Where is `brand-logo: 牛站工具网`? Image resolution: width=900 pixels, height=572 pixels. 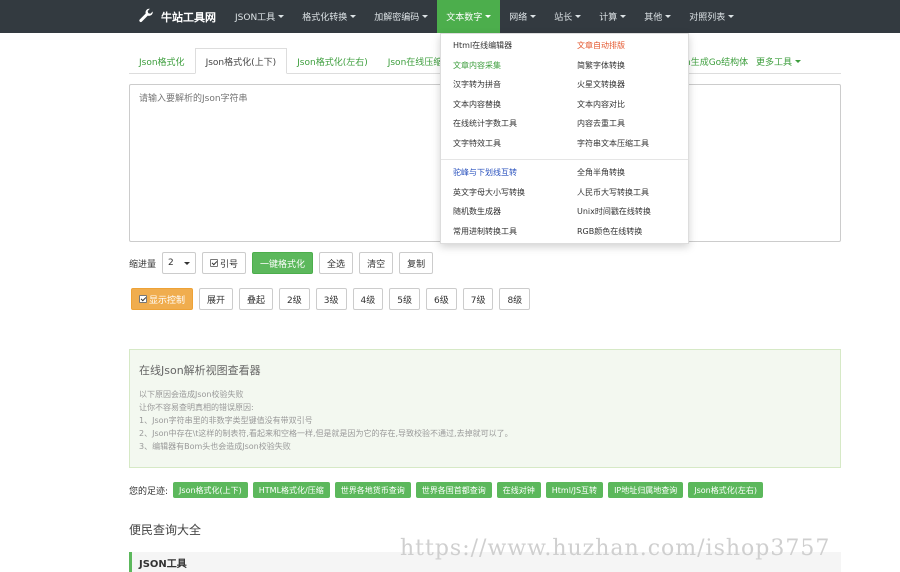 brand-logo: 牛站工具网 is located at coordinates (176, 17).